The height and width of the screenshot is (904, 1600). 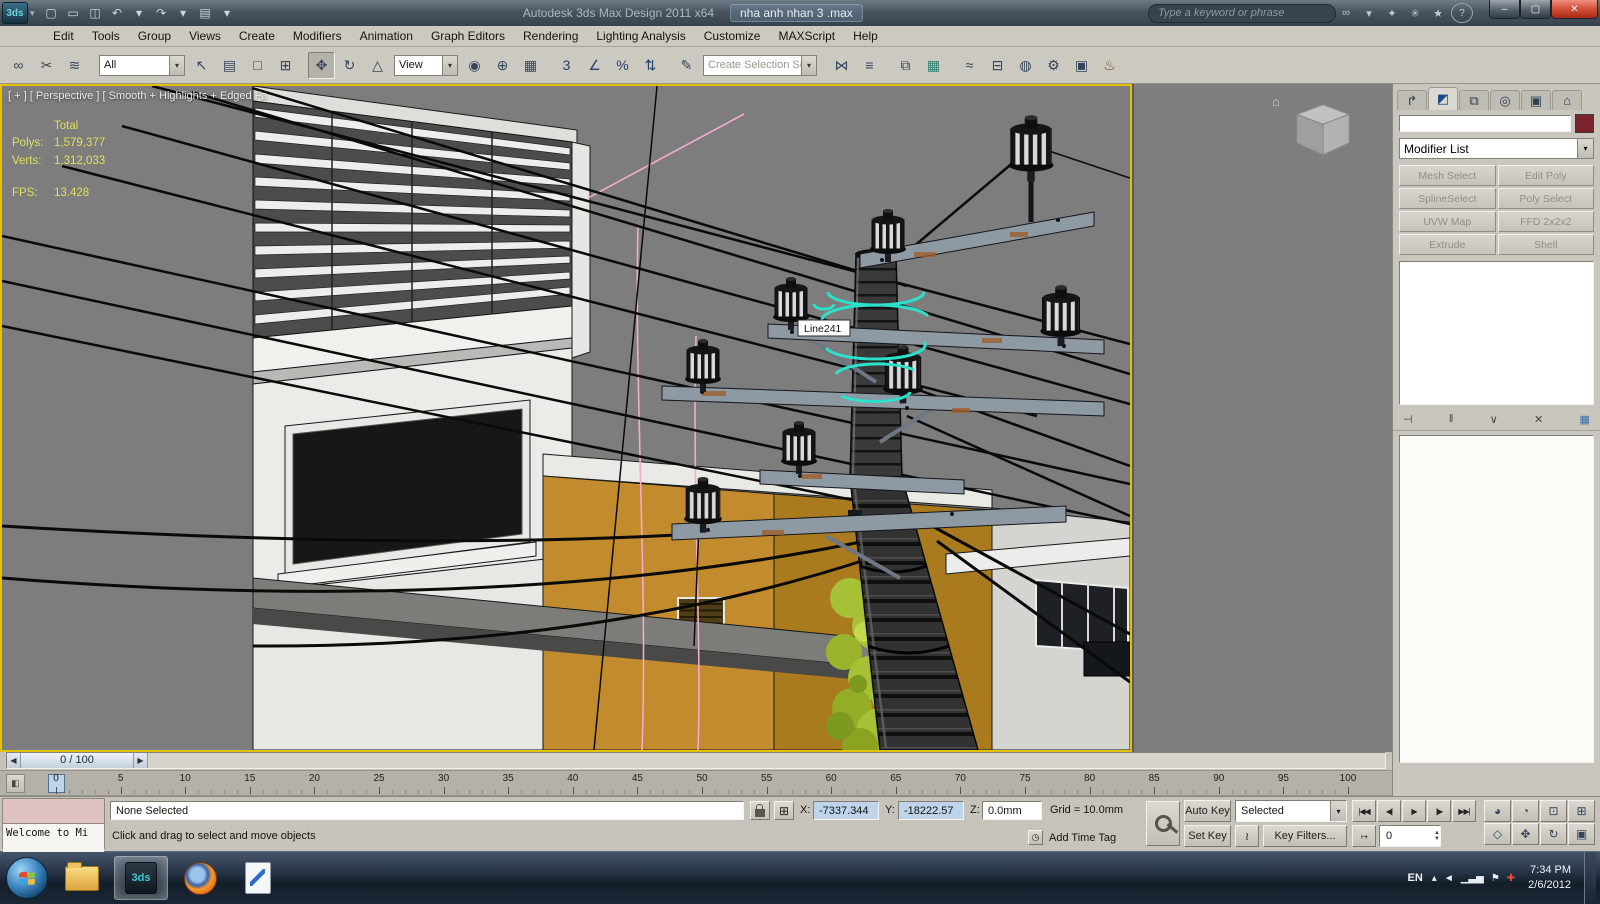 I want to click on curve-editor-icon: ≈, so click(x=969, y=65).